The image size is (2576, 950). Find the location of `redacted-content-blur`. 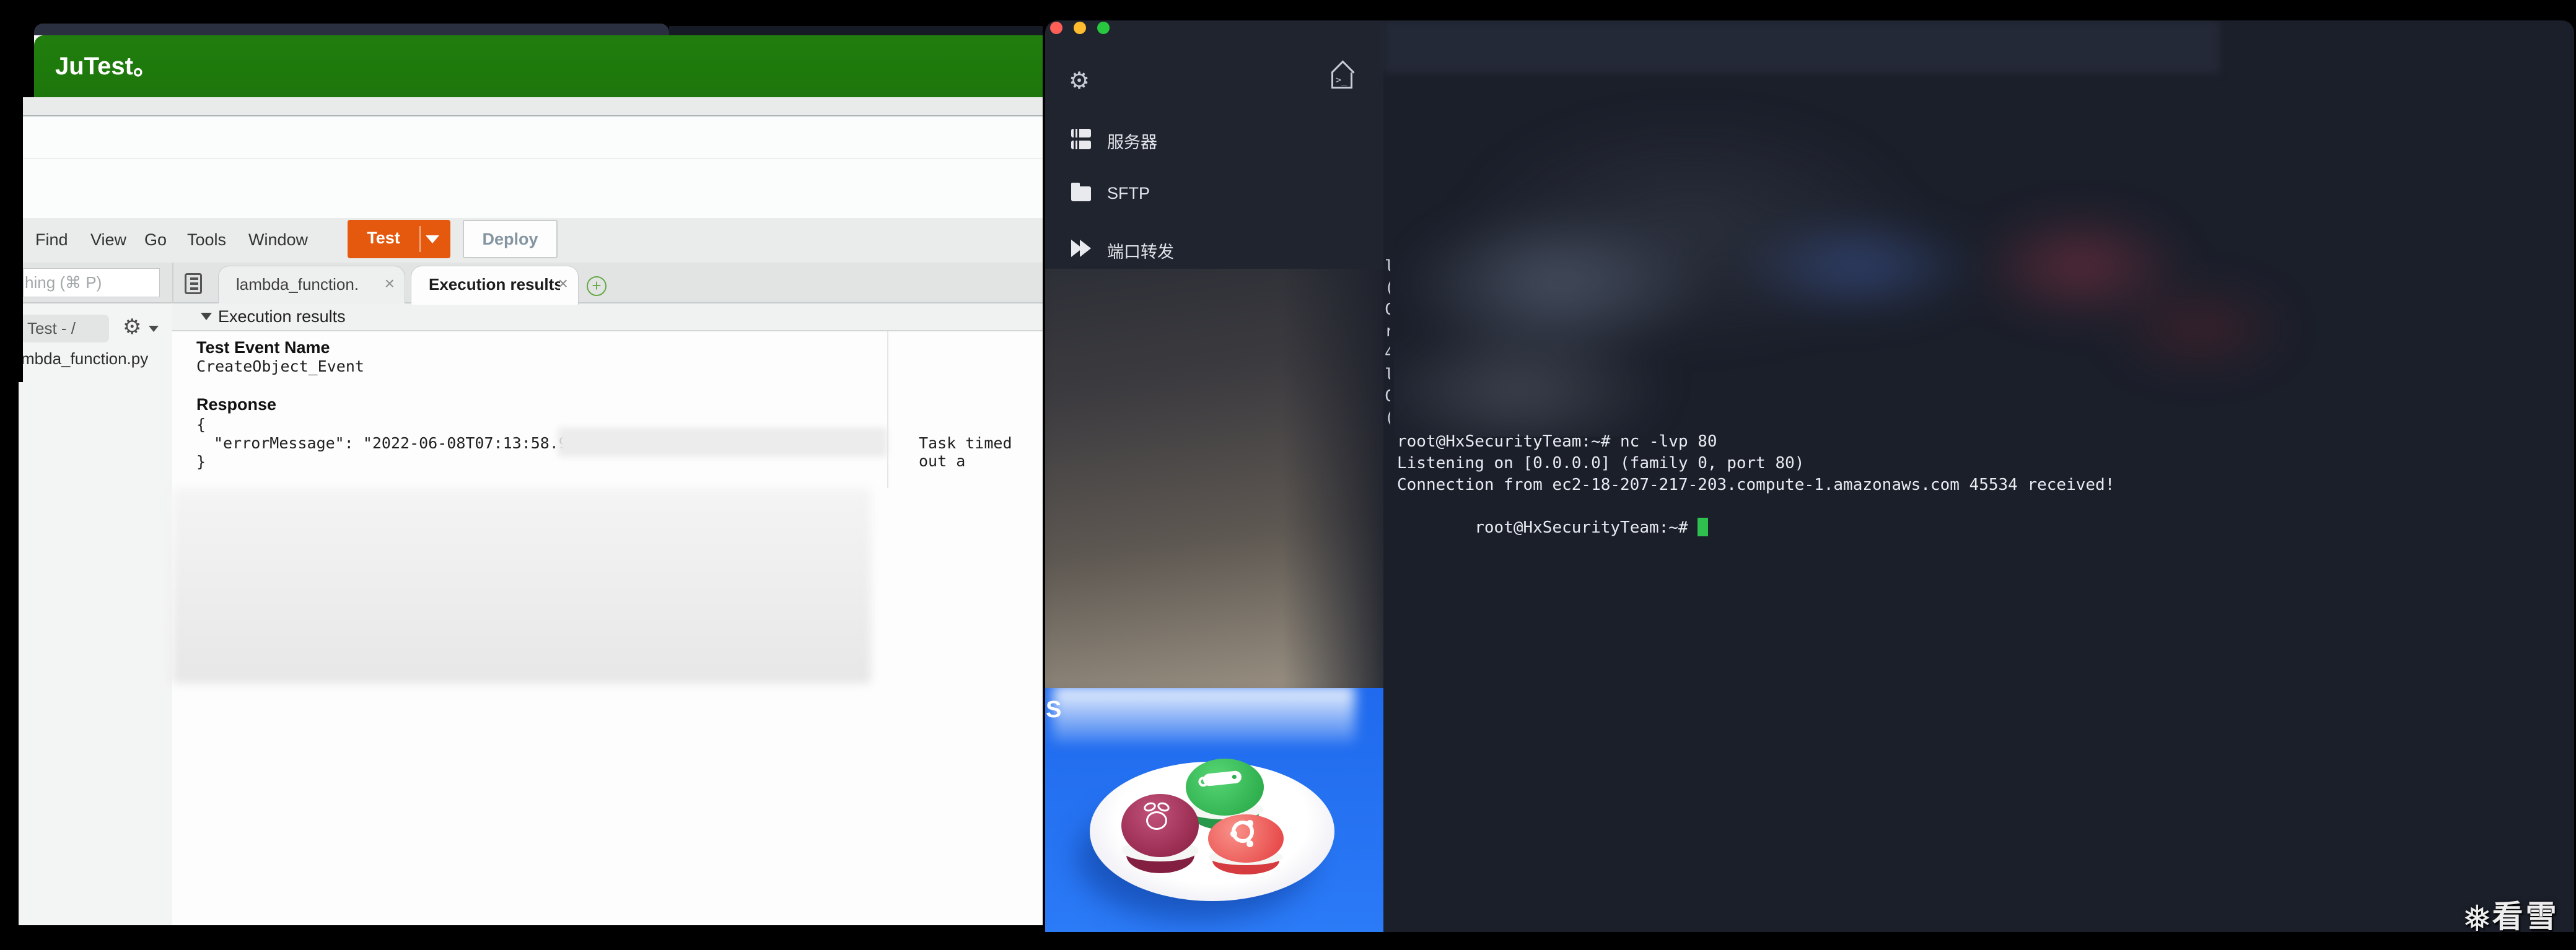

redacted-content-blur is located at coordinates (521, 586).